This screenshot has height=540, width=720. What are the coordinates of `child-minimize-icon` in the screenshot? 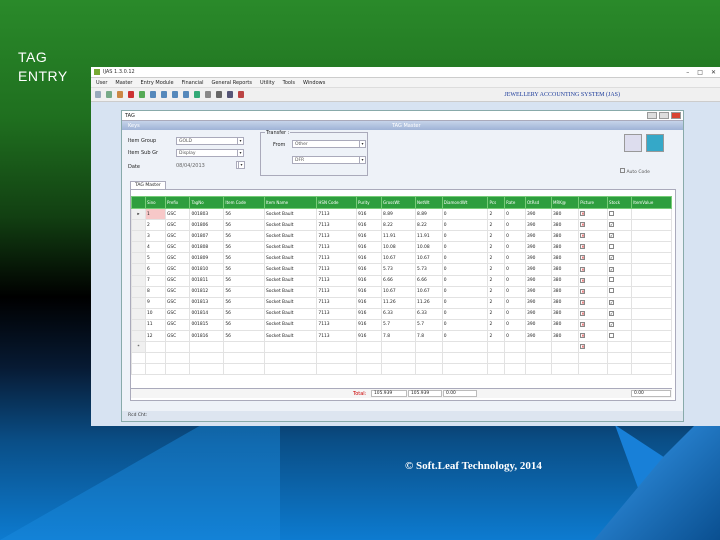 It's located at (652, 115).